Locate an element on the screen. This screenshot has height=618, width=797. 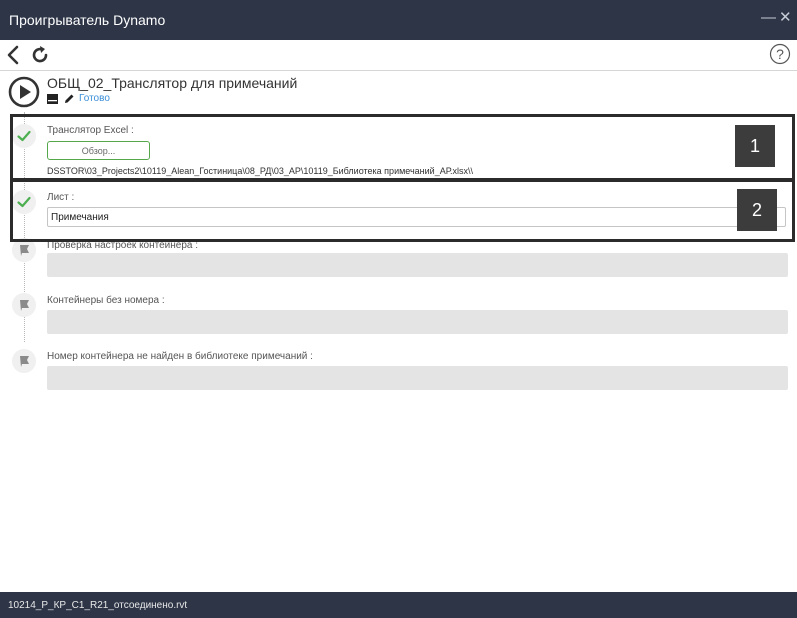
help-icon: ? is located at coordinates (780, 56).